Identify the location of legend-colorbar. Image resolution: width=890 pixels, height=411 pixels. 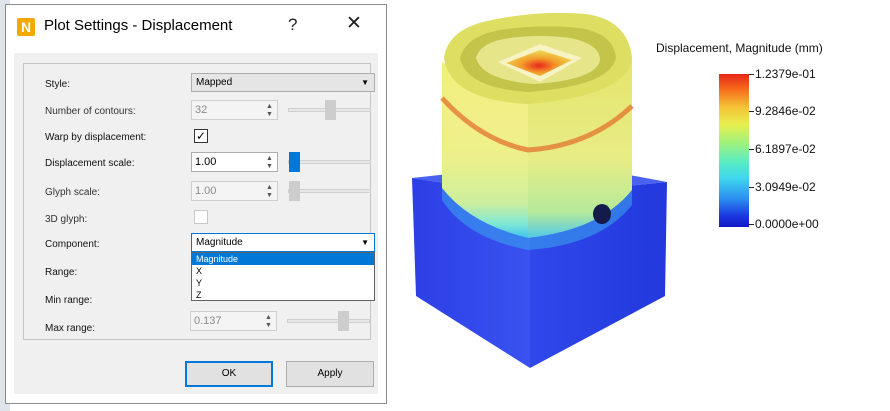
(734, 150).